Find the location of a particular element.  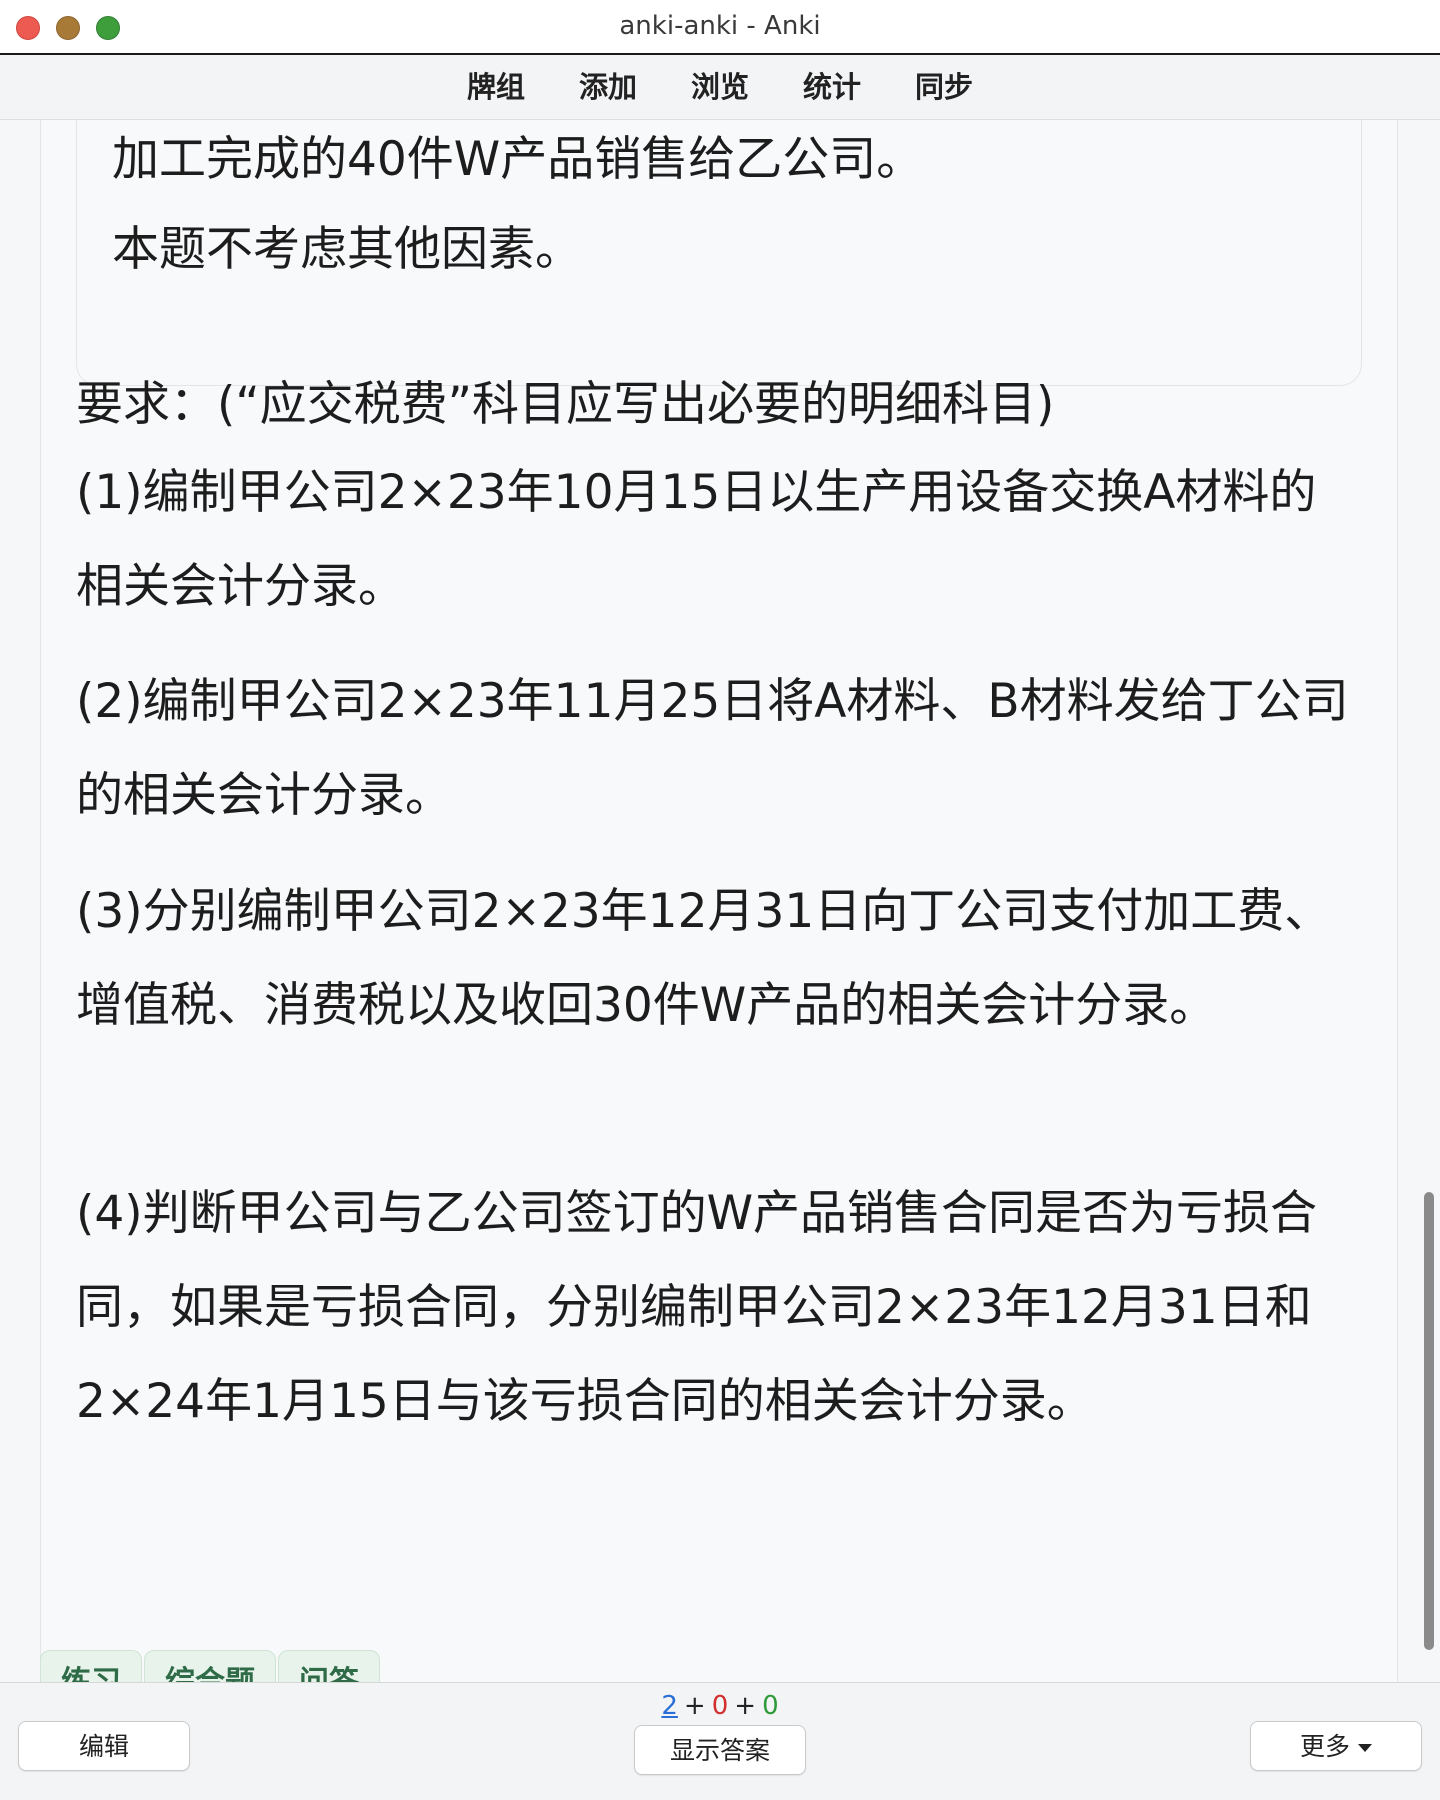

more-button: 更多 is located at coordinates (1336, 1746).